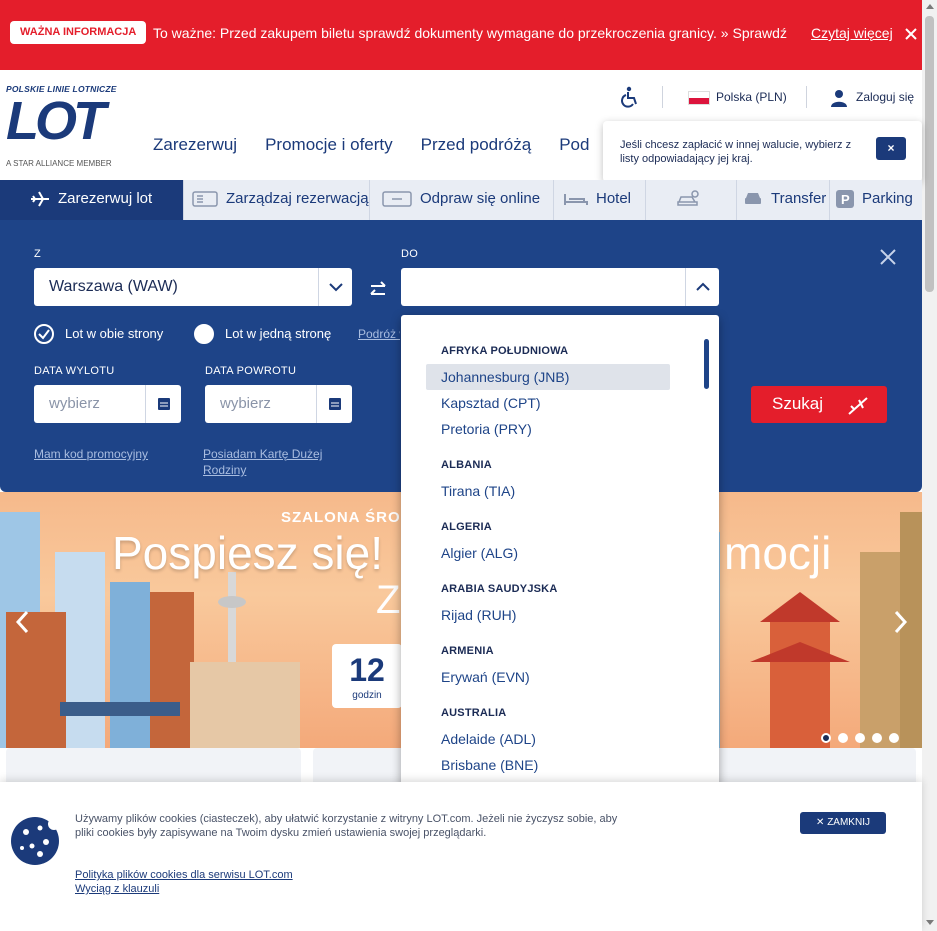  What do you see at coordinates (778, 553) in the screenshot?
I see `banner-headline-end: mocji` at bounding box center [778, 553].